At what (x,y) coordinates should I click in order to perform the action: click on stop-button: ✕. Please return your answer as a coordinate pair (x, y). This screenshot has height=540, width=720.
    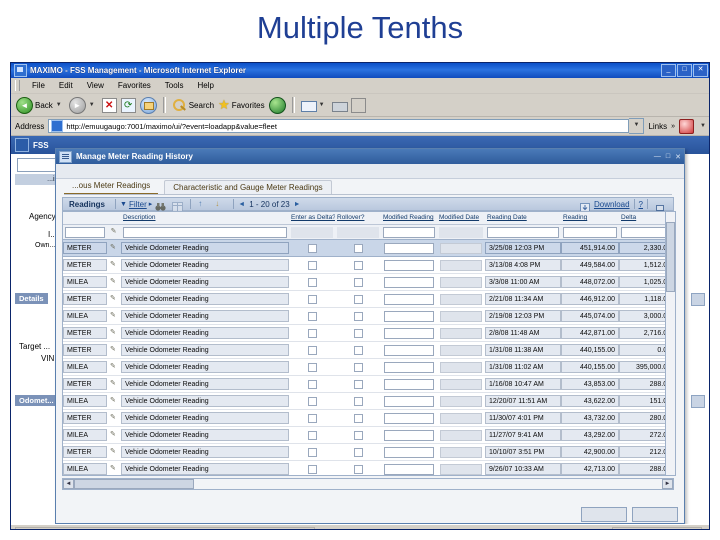
    Looking at the image, I should click on (109, 105).